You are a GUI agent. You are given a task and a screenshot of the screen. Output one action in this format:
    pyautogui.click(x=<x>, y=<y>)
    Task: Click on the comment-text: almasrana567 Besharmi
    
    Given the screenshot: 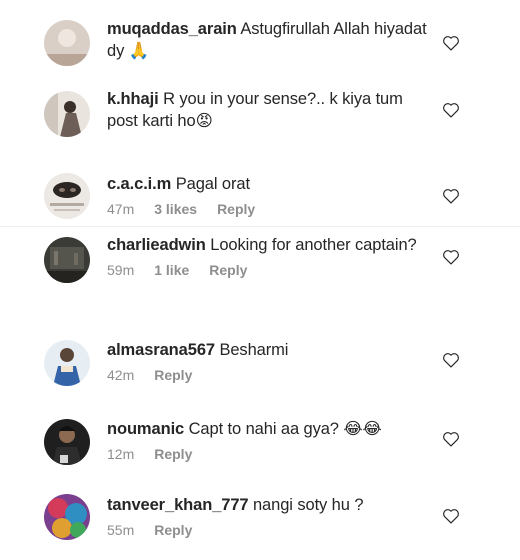 What is the action you would take?
    pyautogui.click(x=267, y=350)
    